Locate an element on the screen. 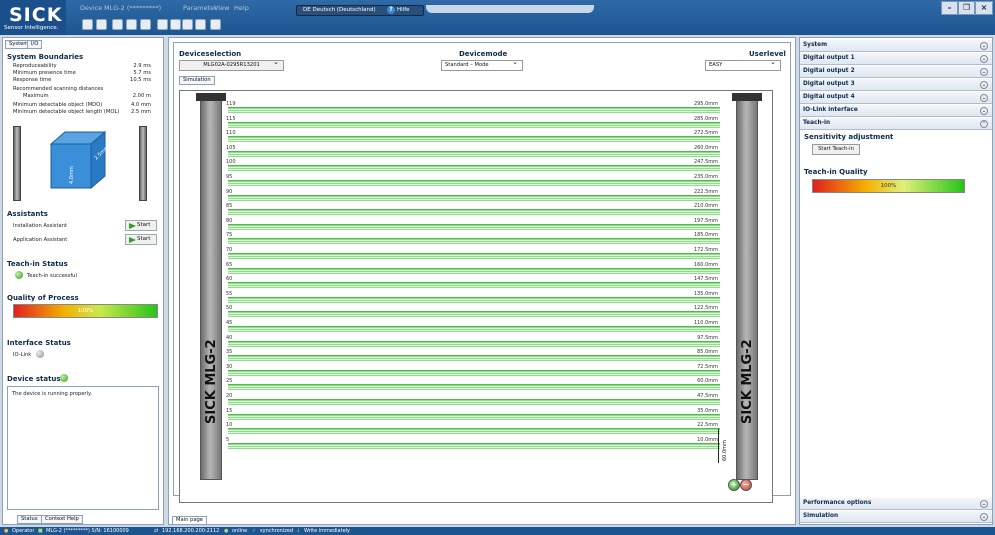  application-start-button: Start is located at coordinates (141, 239).